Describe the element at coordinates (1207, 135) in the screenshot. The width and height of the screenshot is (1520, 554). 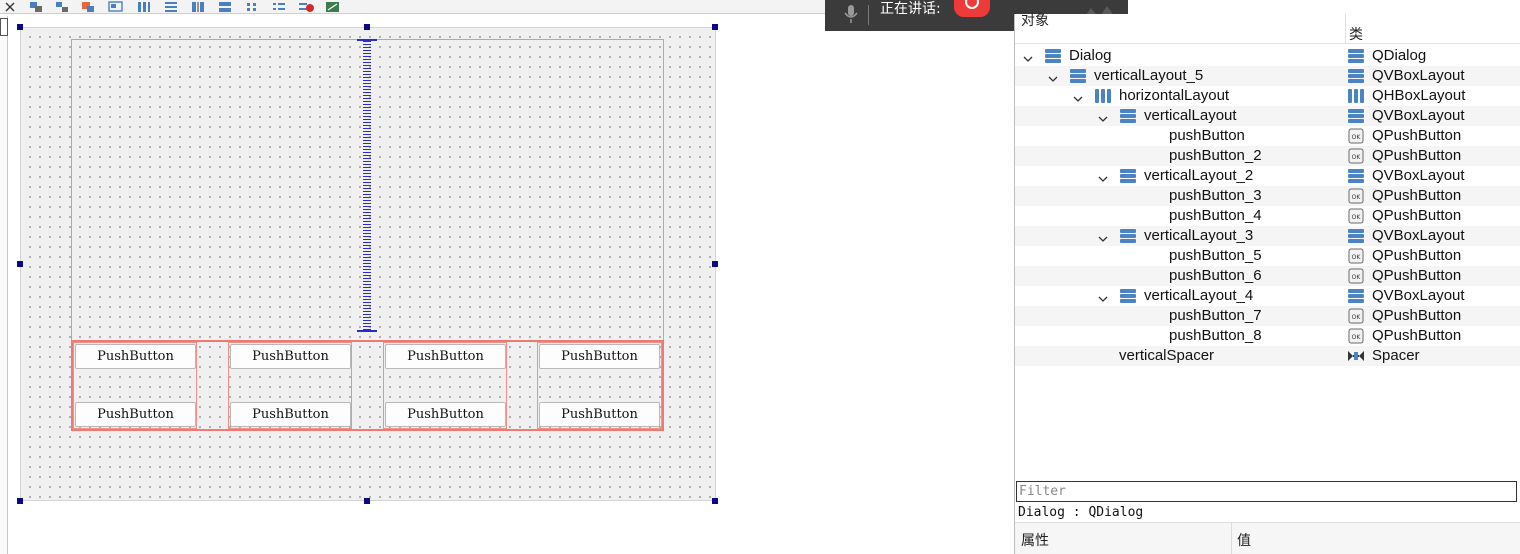
I see `object-name: pushButton` at that location.